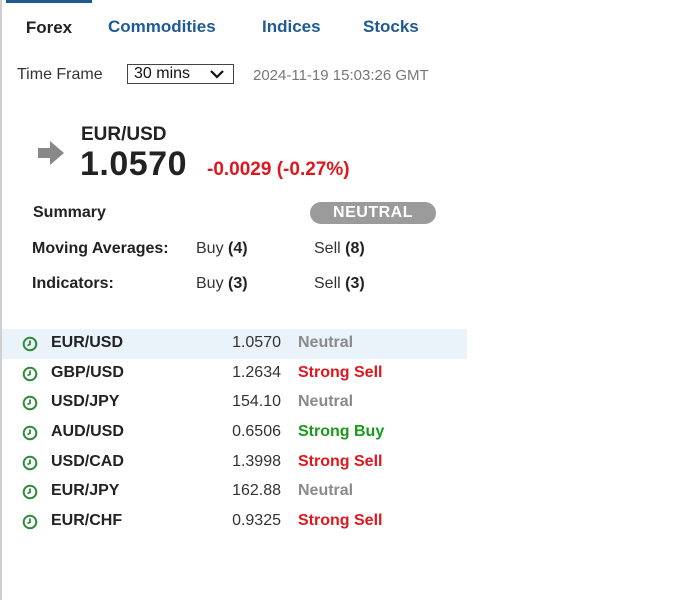 This screenshot has height=600, width=700. I want to click on table-row: GBP/USD 1.2634 Strong Sell, so click(234, 374).